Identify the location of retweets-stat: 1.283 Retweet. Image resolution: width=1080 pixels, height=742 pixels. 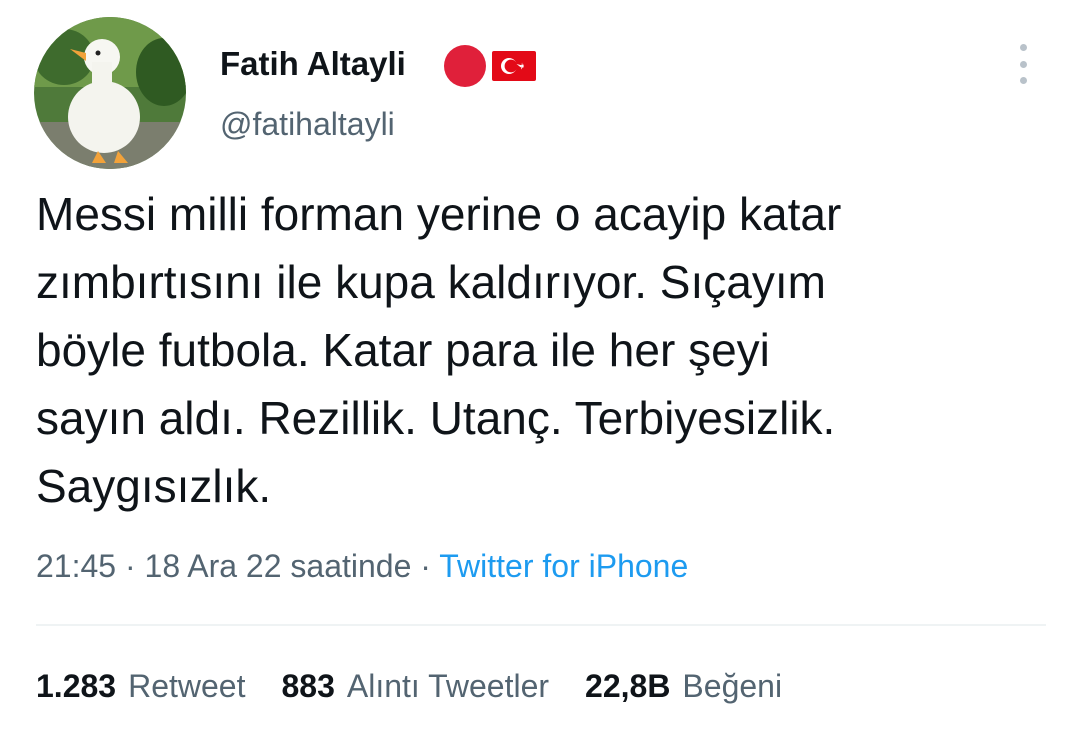
(140, 686).